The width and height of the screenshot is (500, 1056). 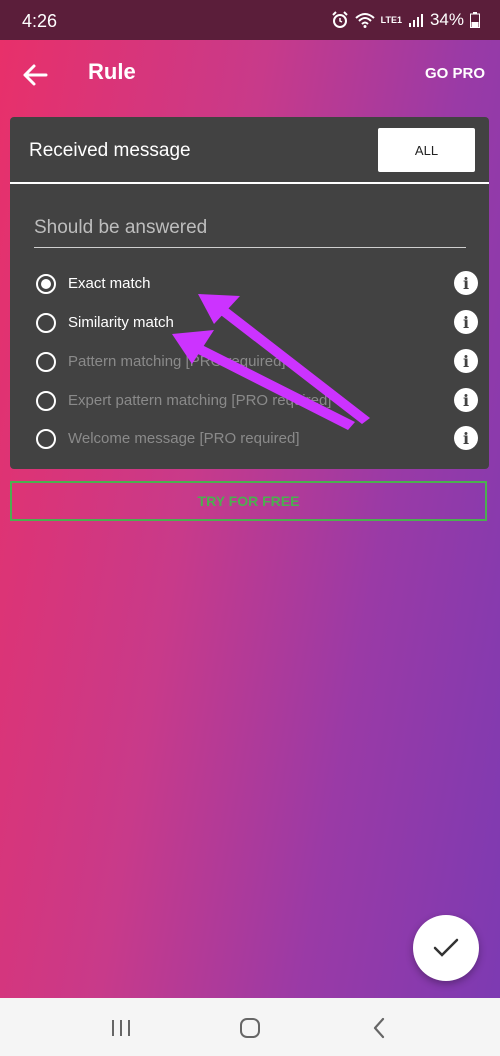 I want to click on signal-icon, so click(x=415, y=20).